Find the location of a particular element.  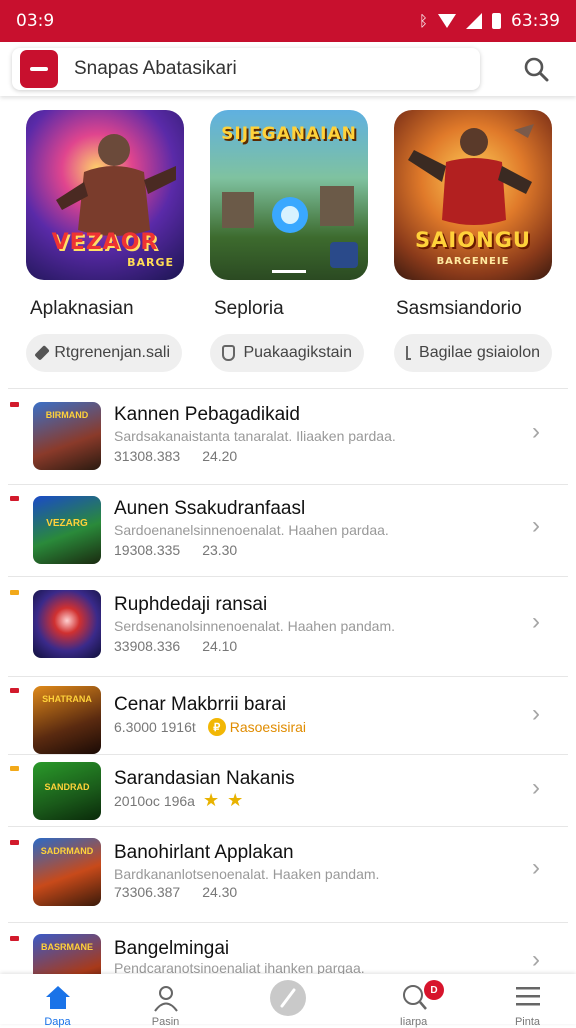

notification-badge: D is located at coordinates (434, 990).